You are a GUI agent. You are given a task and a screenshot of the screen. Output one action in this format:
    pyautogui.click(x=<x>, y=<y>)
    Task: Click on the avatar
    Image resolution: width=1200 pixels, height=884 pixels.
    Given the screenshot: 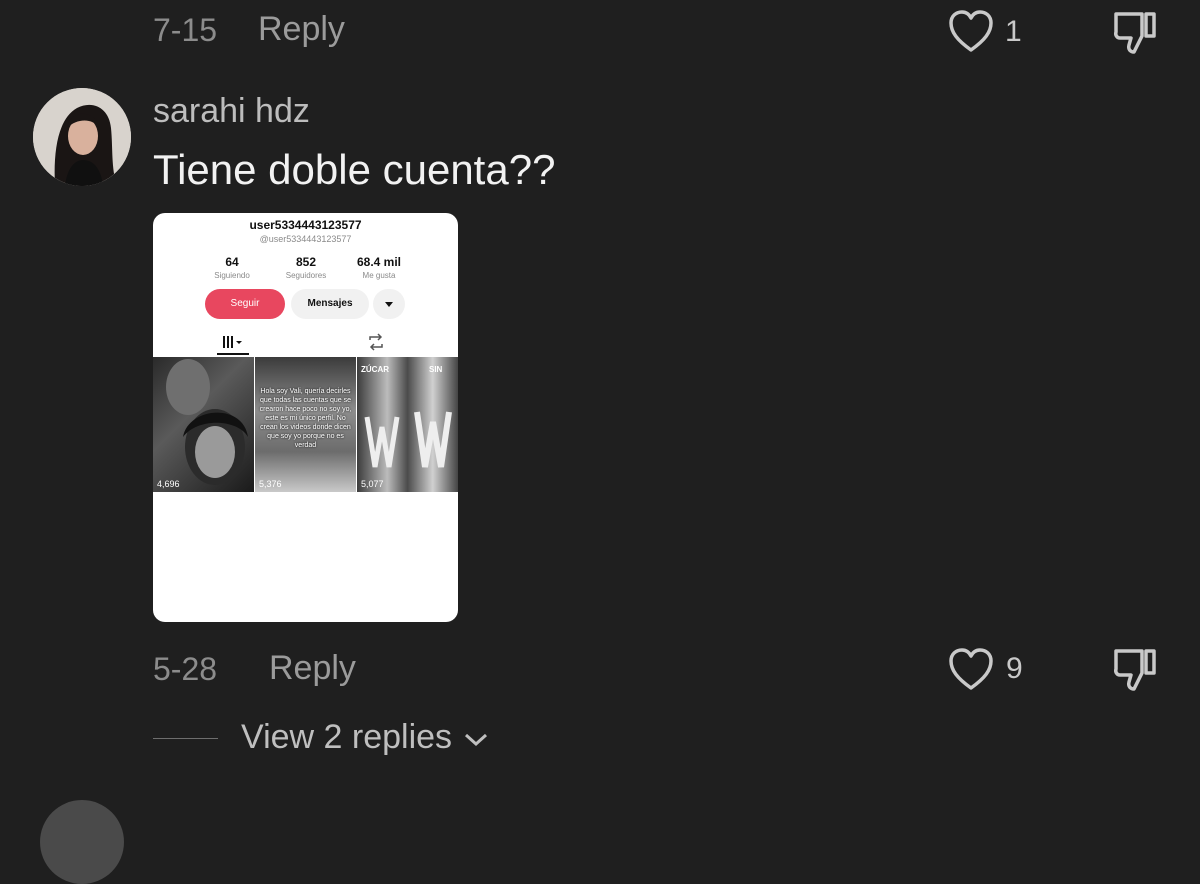 What is the action you would take?
    pyautogui.click(x=82, y=137)
    